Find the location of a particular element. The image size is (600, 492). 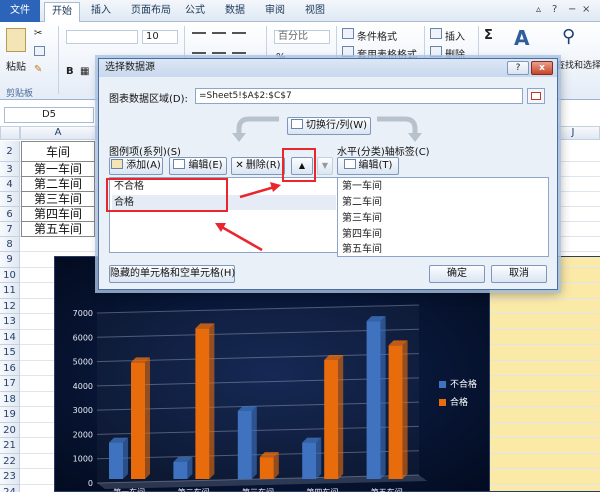

annotation-arrow-to-series is located at coordinates (239, 237).